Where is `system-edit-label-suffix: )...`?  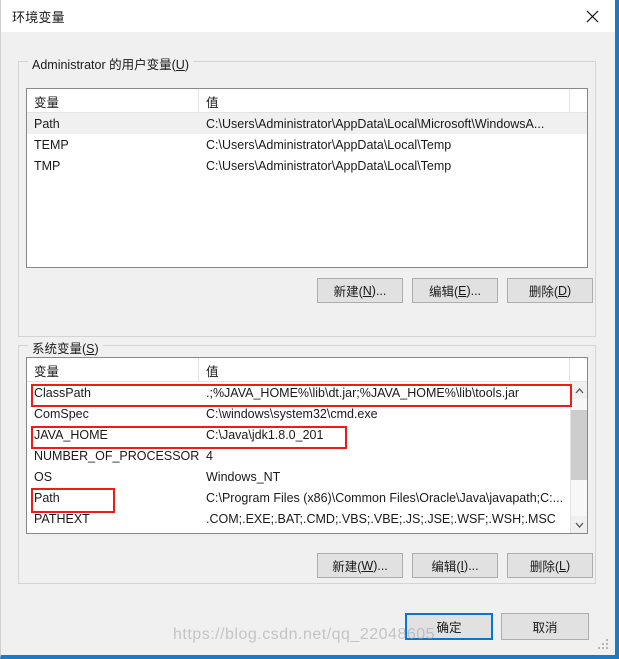 system-edit-label-suffix: )... is located at coordinates (471, 565).